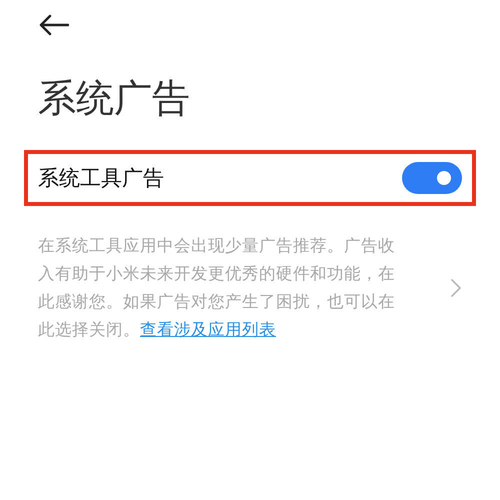 The width and height of the screenshot is (500, 500). What do you see at coordinates (101, 178) in the screenshot?
I see `setting-label: 系统工具广告` at bounding box center [101, 178].